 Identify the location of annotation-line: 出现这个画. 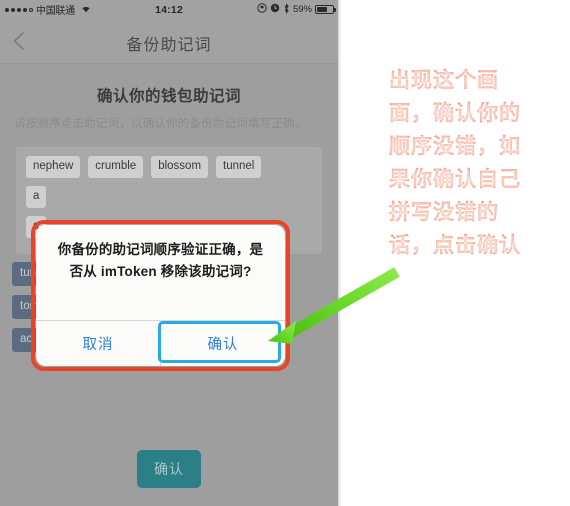
(478, 80).